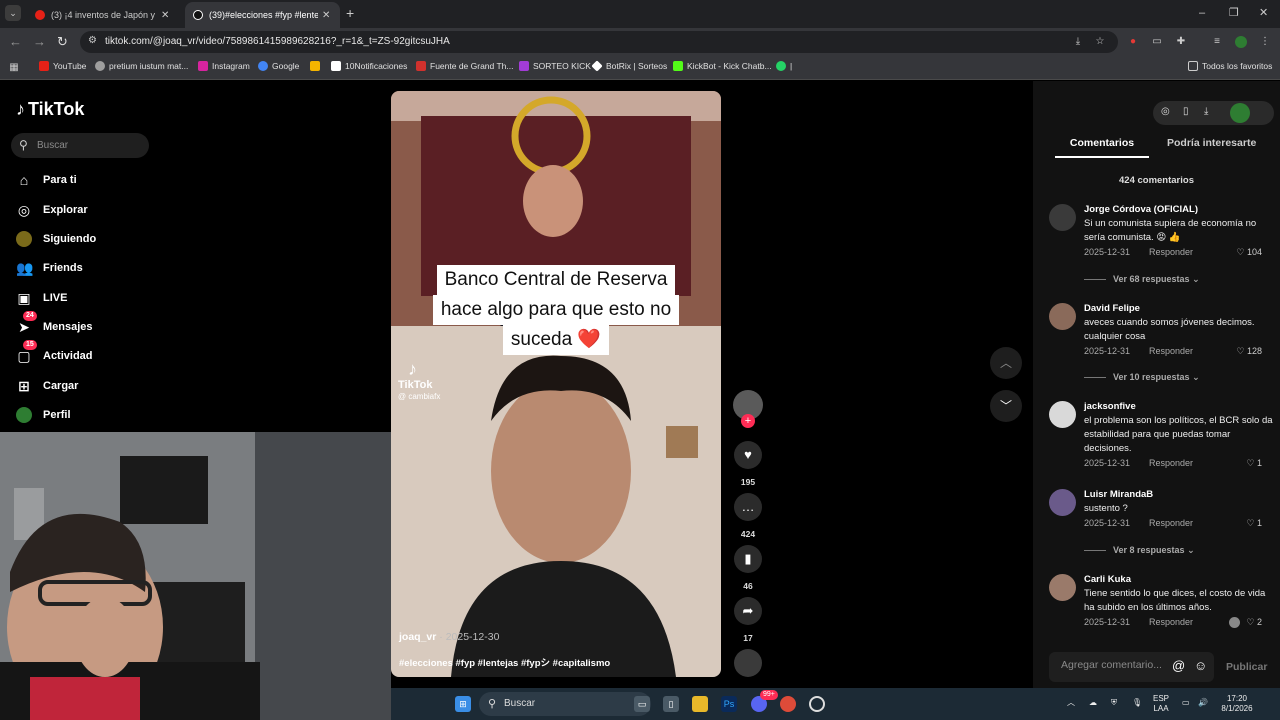  Describe the element at coordinates (764, 701) in the screenshot. I see `discord-icon: 99+` at that location.